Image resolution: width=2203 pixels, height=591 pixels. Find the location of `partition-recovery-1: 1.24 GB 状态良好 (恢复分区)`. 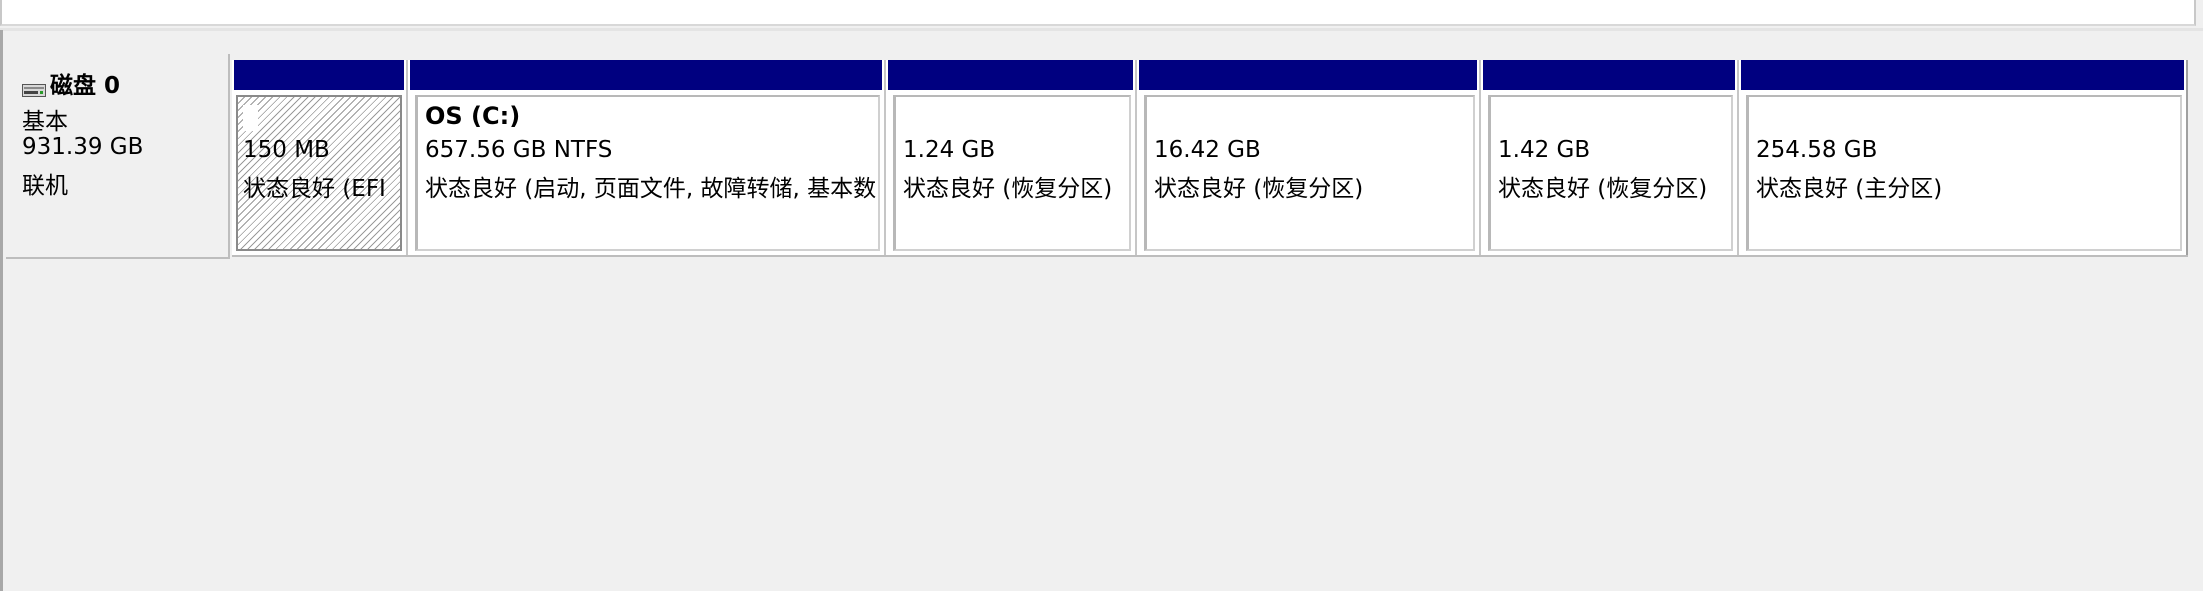

partition-recovery-1: 1.24 GB 状态良好 (恢复分区) is located at coordinates (1011, 157).